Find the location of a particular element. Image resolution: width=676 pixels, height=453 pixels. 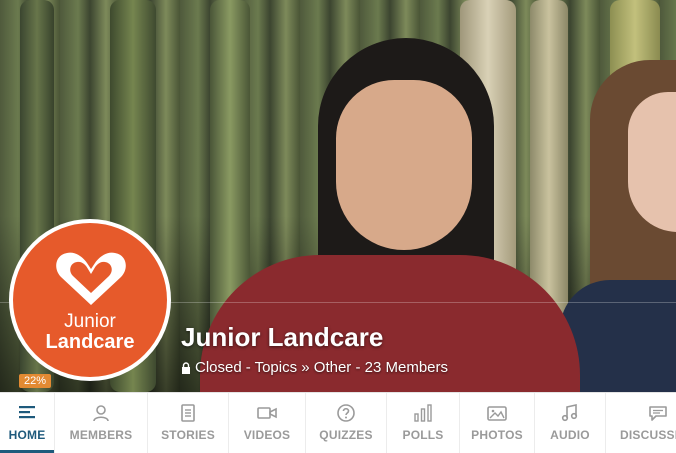

home-icon is located at coordinates (27, 412).